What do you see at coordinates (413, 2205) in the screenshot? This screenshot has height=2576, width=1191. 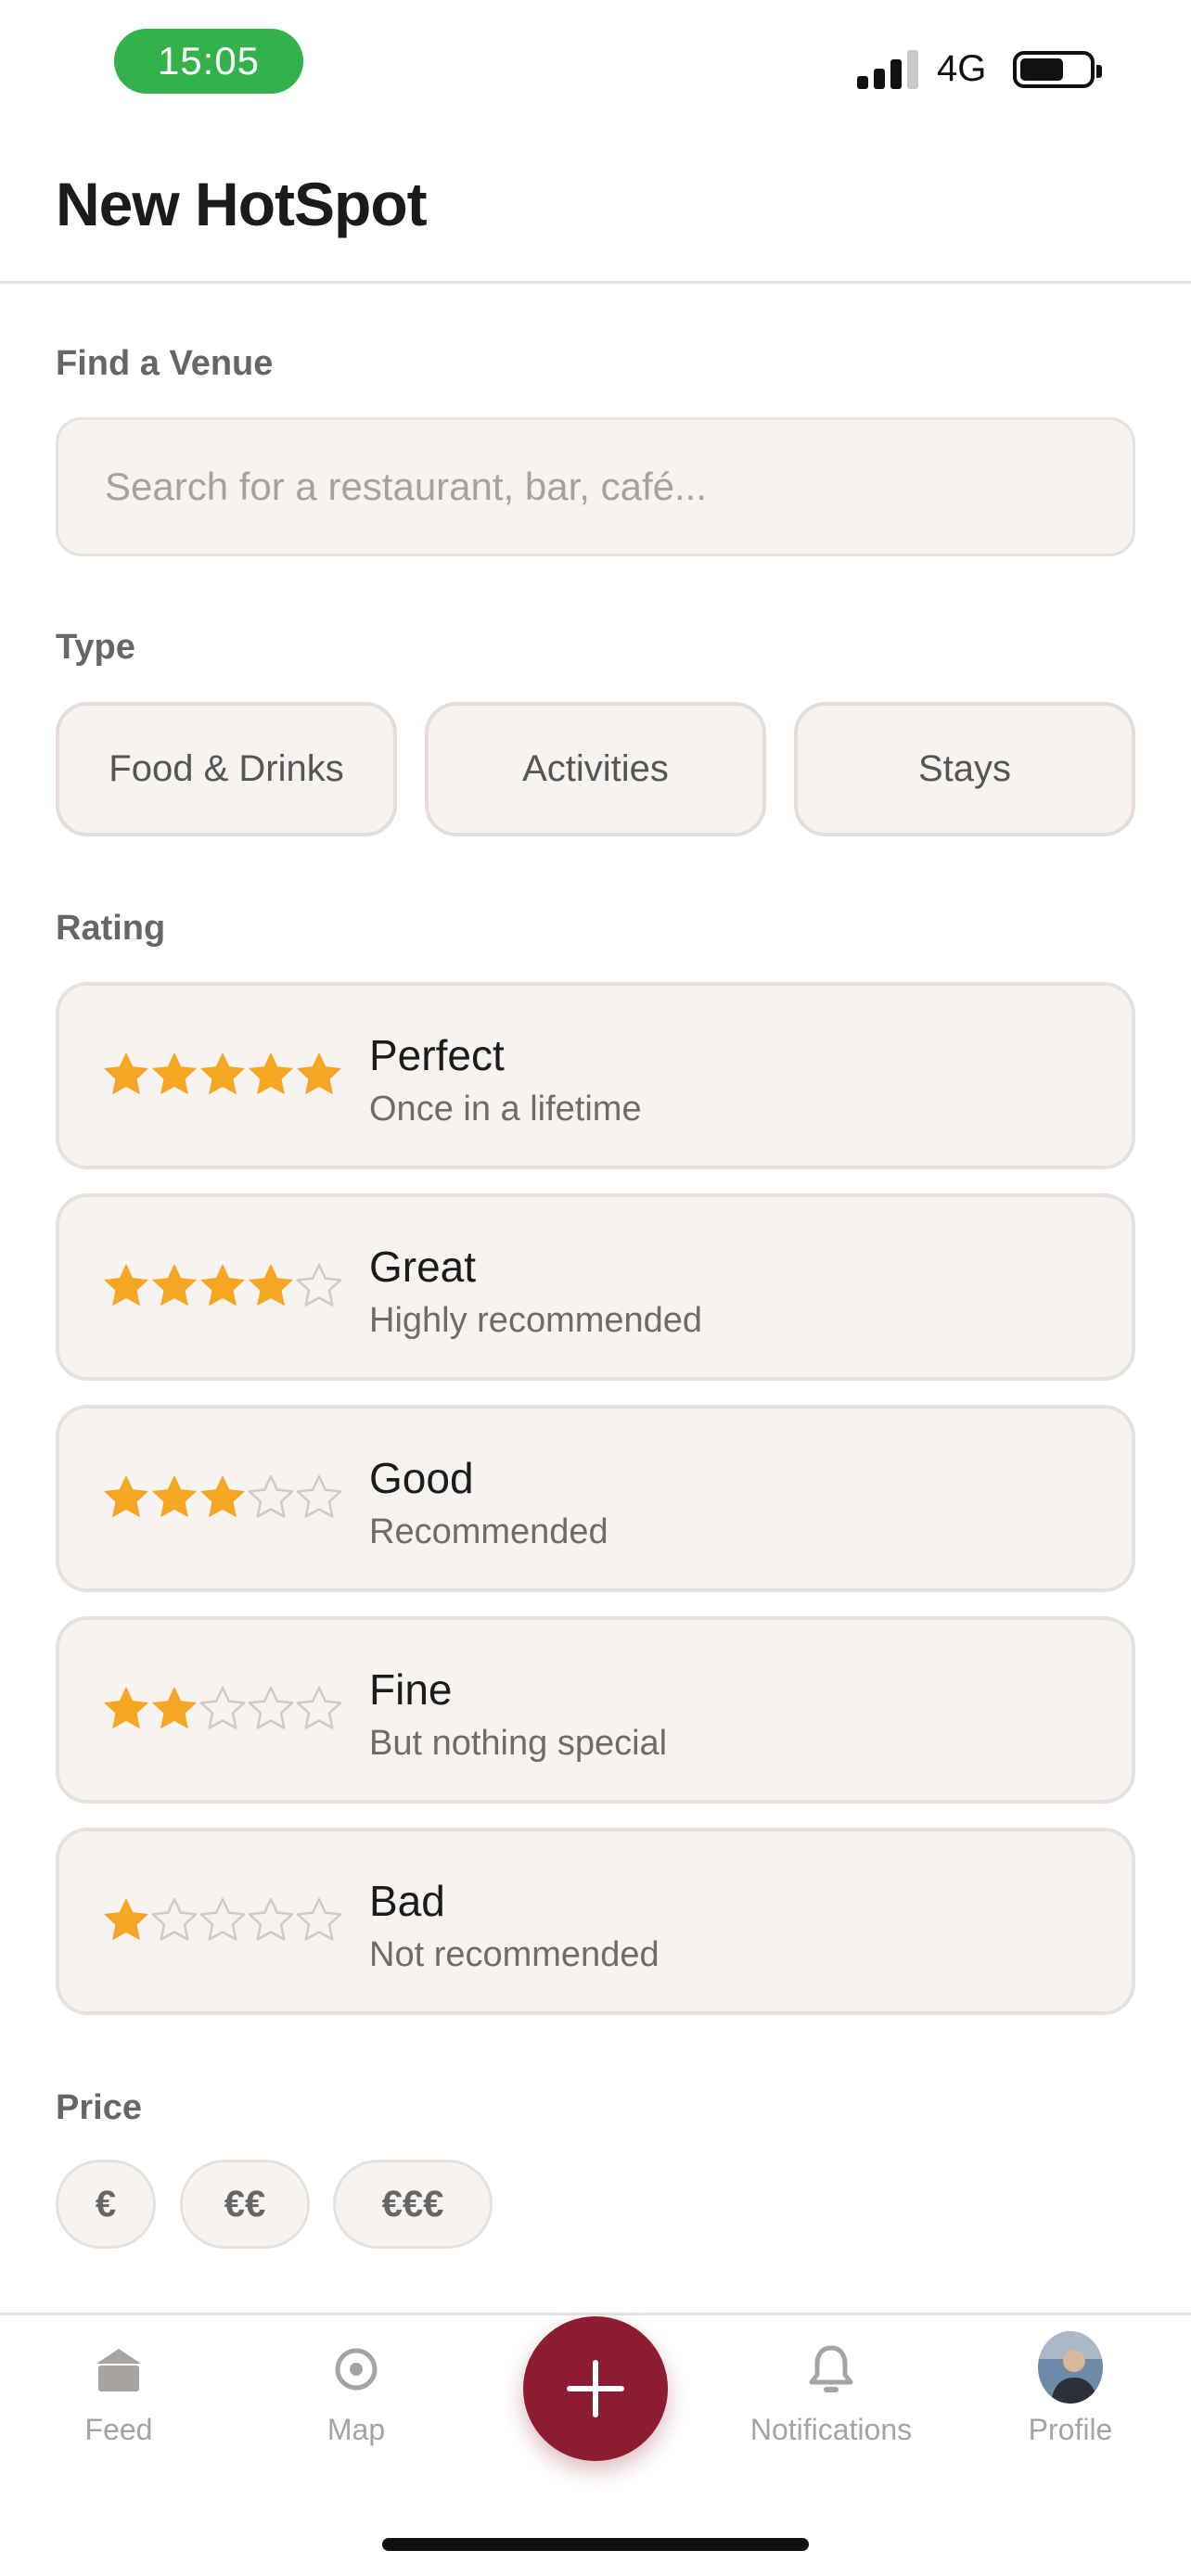 I see `price-option-3: €€€` at bounding box center [413, 2205].